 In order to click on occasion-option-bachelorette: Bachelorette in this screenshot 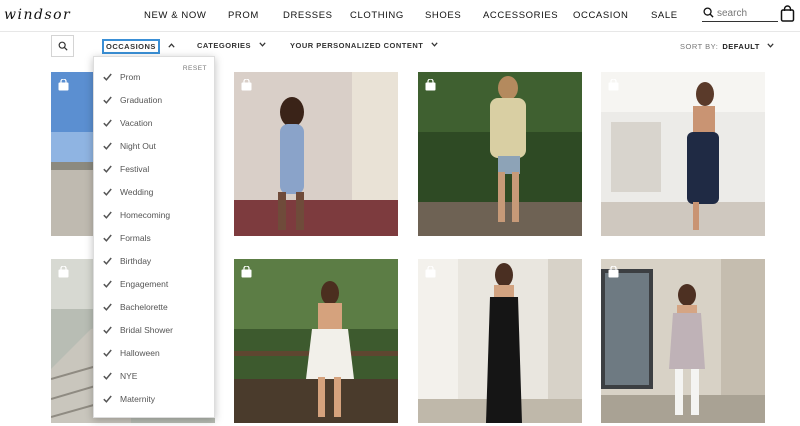, I will do `click(154, 309)`.